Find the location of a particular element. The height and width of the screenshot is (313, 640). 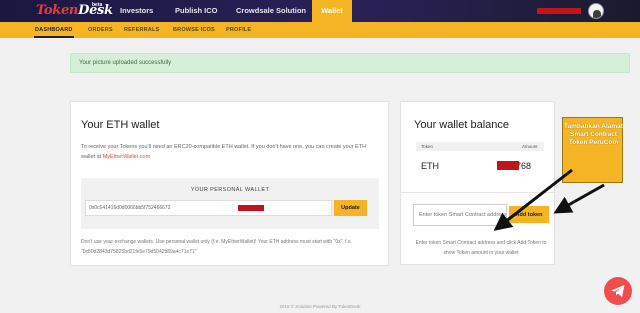

add-token-button: Add token is located at coordinates (529, 214).